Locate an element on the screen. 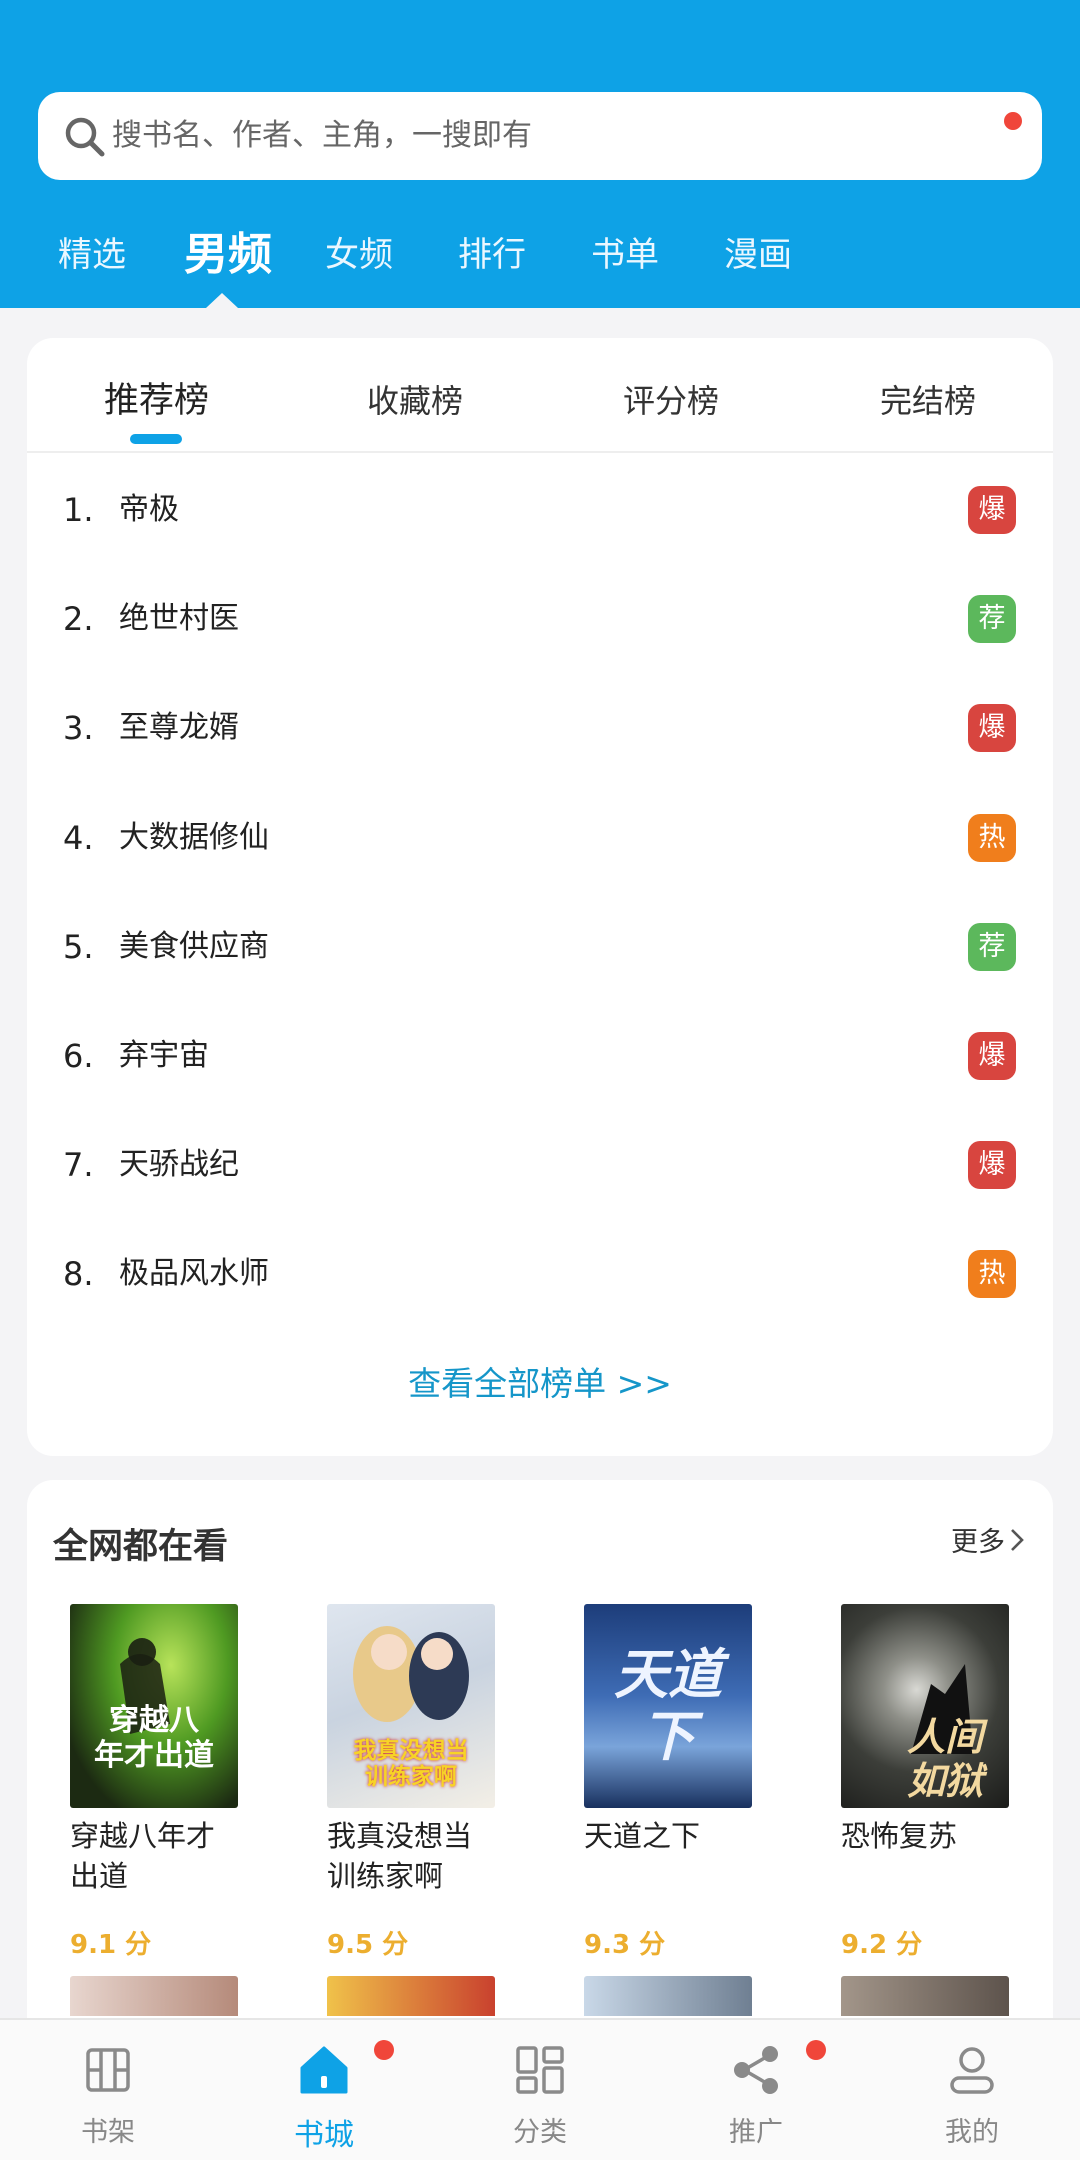 The width and height of the screenshot is (1080, 2160). rank-number: 6. is located at coordinates (78, 1056).